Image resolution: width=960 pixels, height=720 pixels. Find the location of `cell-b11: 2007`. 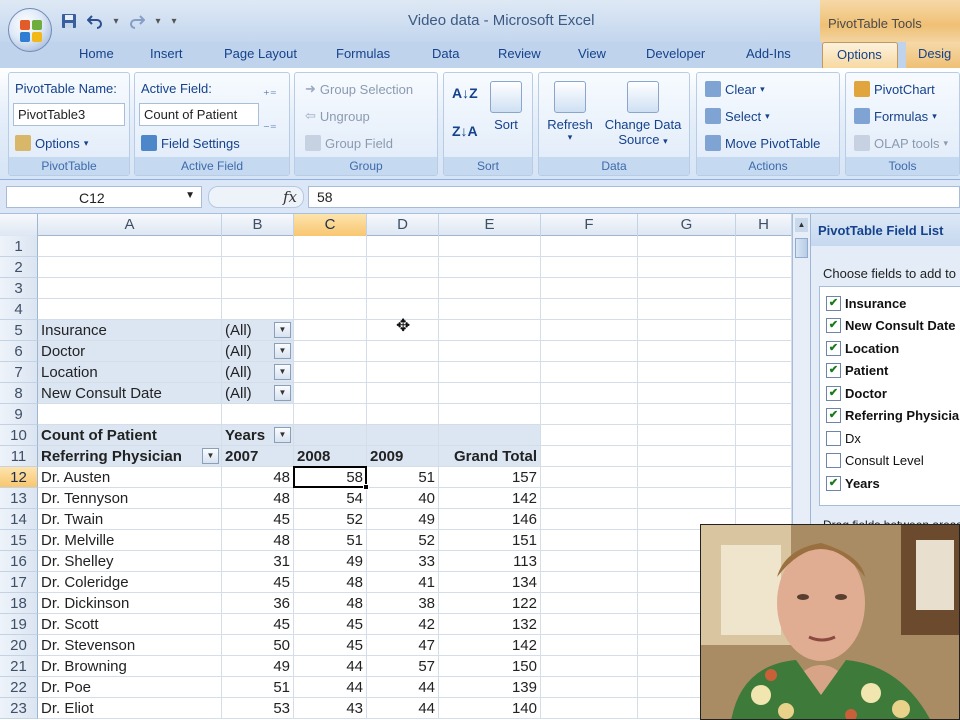

cell-b11: 2007 is located at coordinates (258, 456).